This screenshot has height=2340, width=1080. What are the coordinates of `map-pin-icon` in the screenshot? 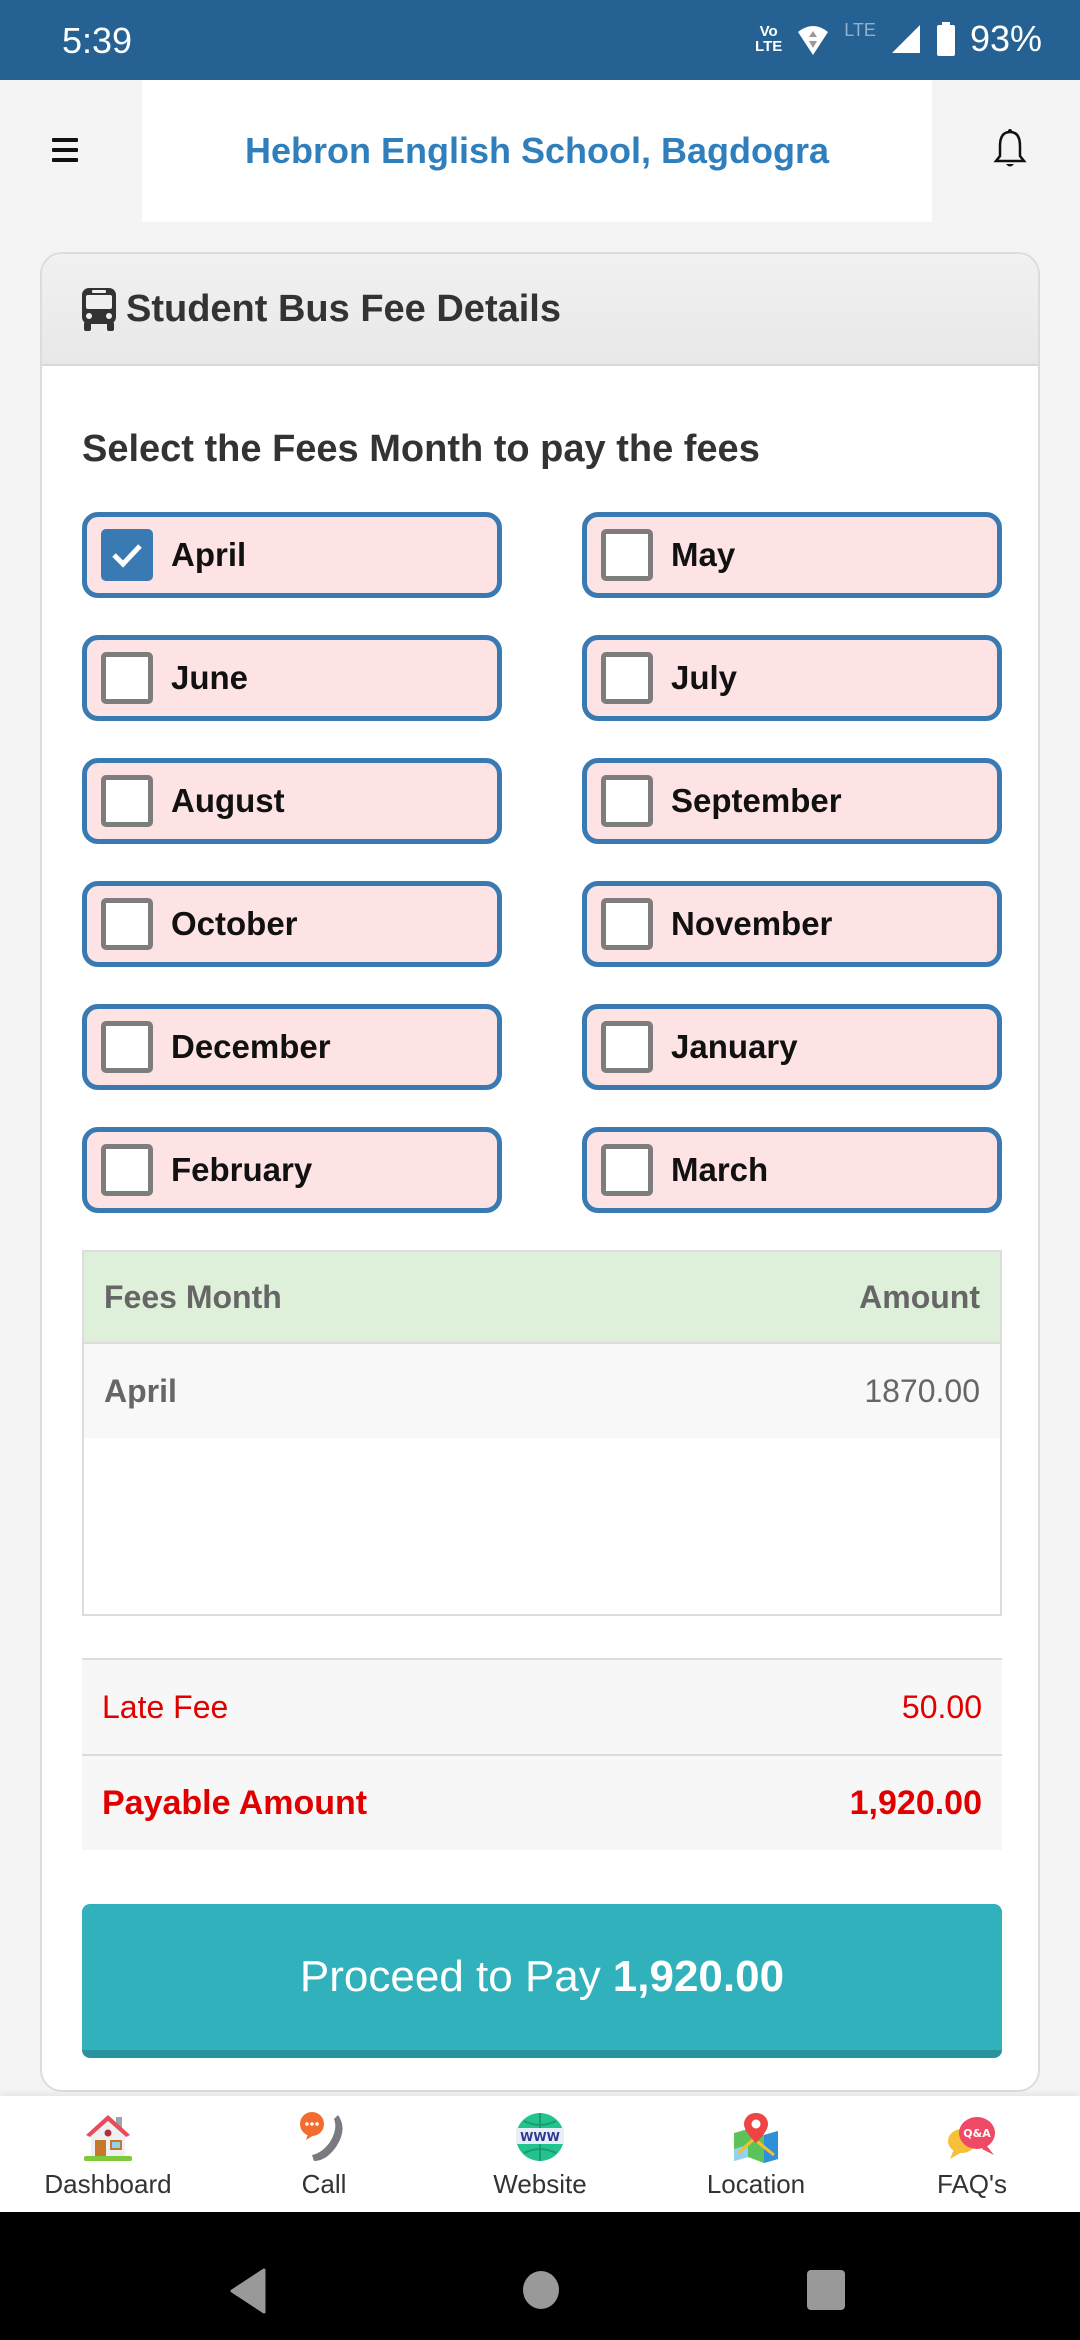 It's located at (756, 2138).